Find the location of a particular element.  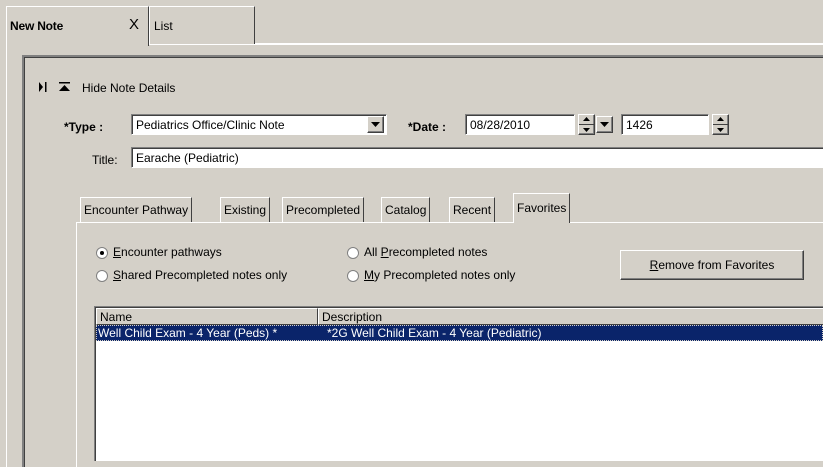

column-header-name: Name is located at coordinates (207, 316).